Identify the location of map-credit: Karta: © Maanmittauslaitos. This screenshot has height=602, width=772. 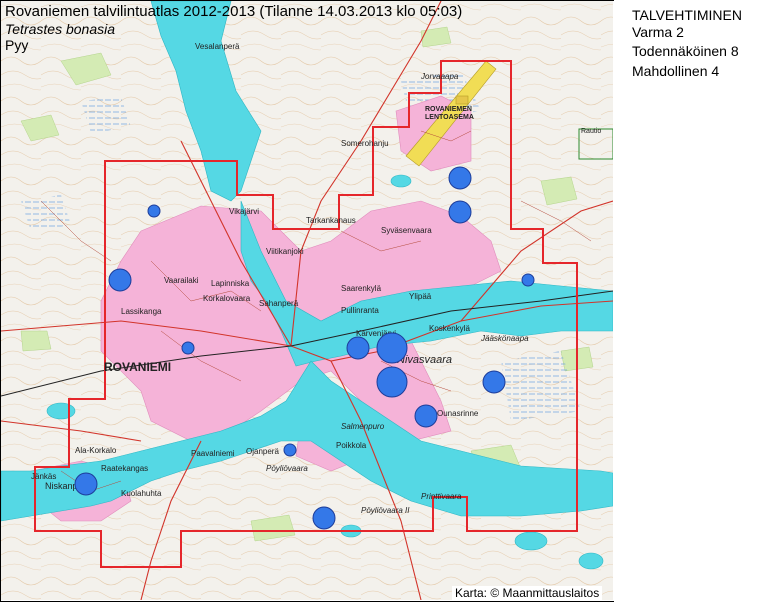
(527, 593).